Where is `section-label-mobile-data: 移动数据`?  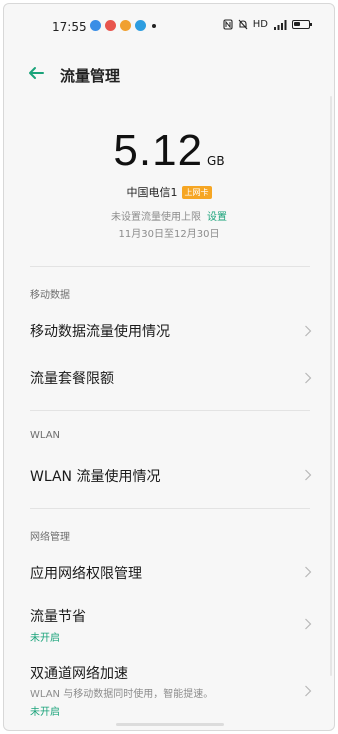 section-label-mobile-data: 移动数据 is located at coordinates (50, 295).